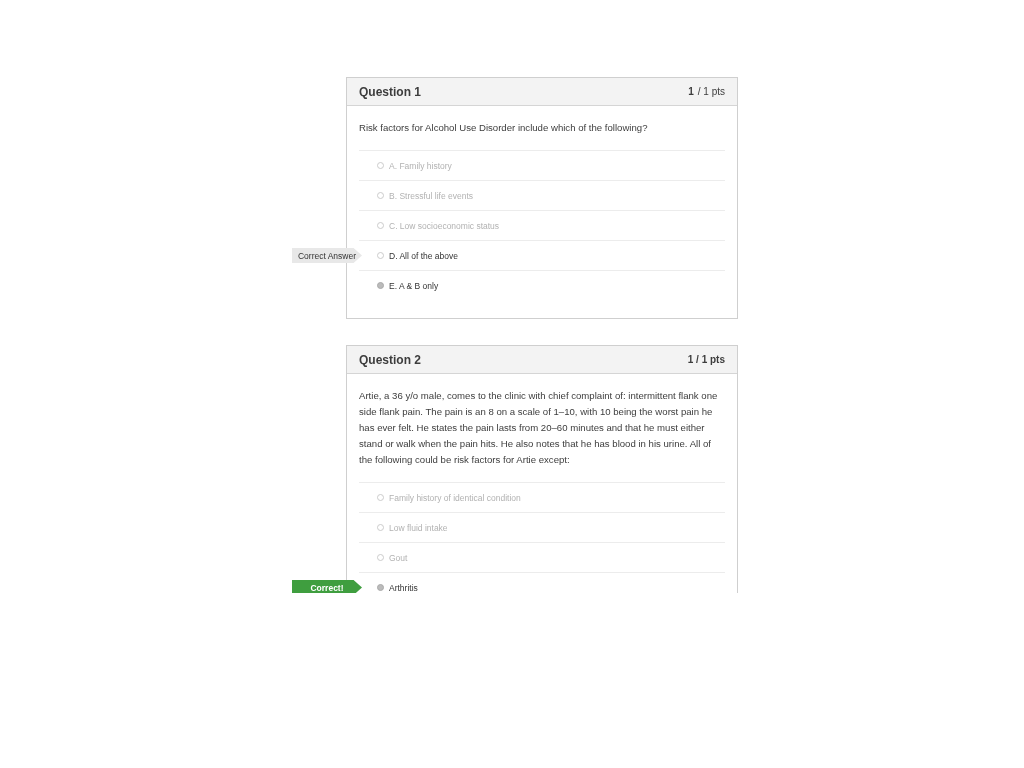 The image size is (1024, 768). Describe the element at coordinates (455, 497) in the screenshot. I see `answer-option: Family history of identical condition` at that location.